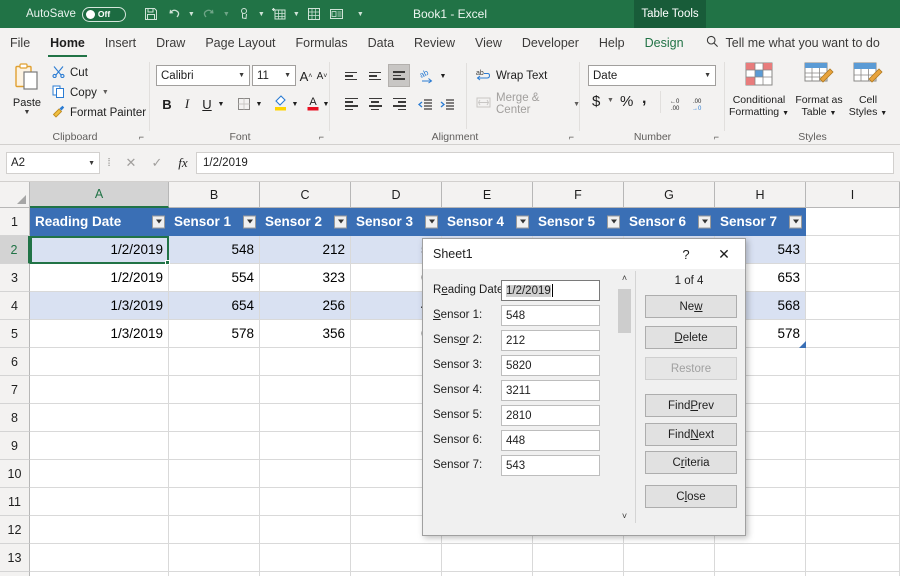 The width and height of the screenshot is (900, 576). I want to click on borders-button, so click(244, 104).